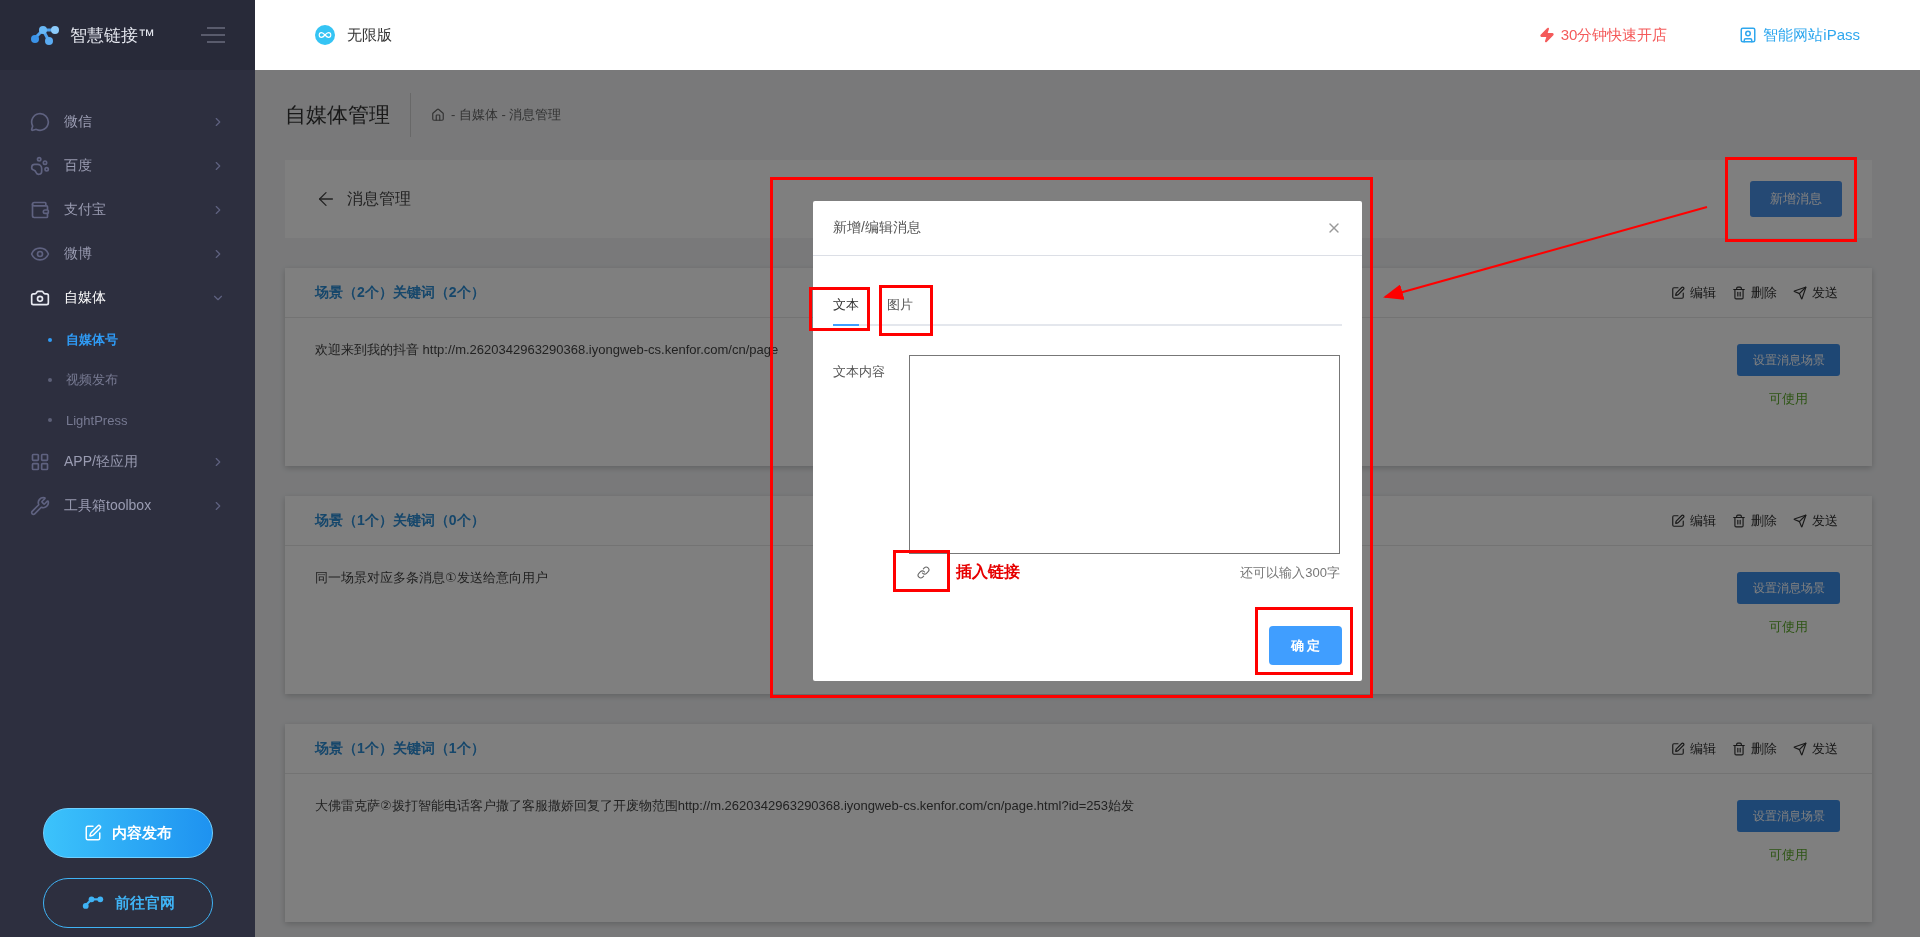 The height and width of the screenshot is (937, 1920). I want to click on sidebar-label: 百度, so click(78, 166).